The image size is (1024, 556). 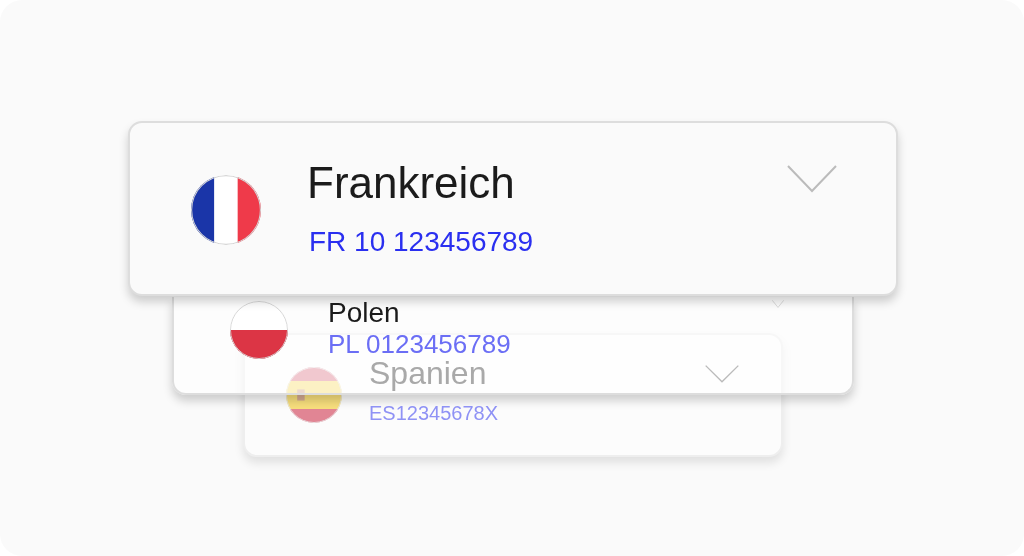 What do you see at coordinates (419, 344) in the screenshot?
I see `vat-number: PL 0123456789` at bounding box center [419, 344].